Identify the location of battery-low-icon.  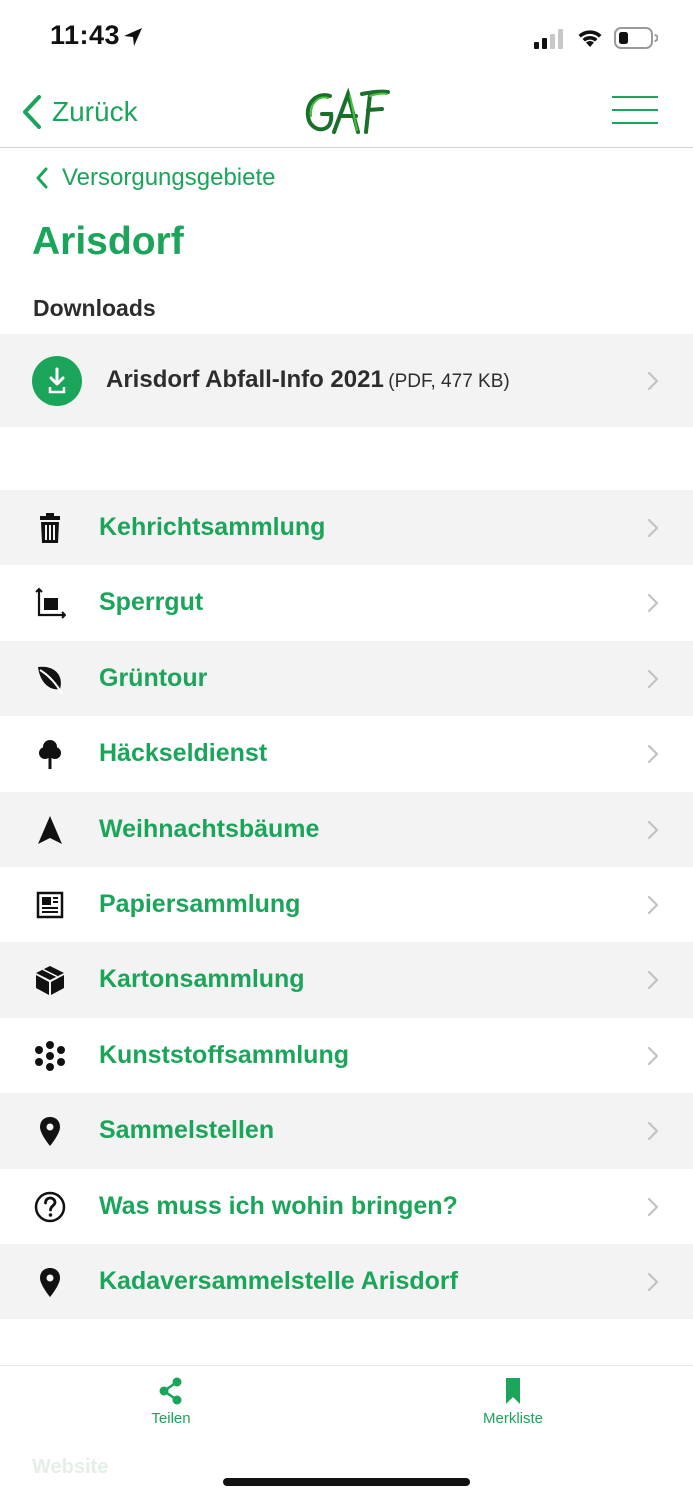
(636, 38).